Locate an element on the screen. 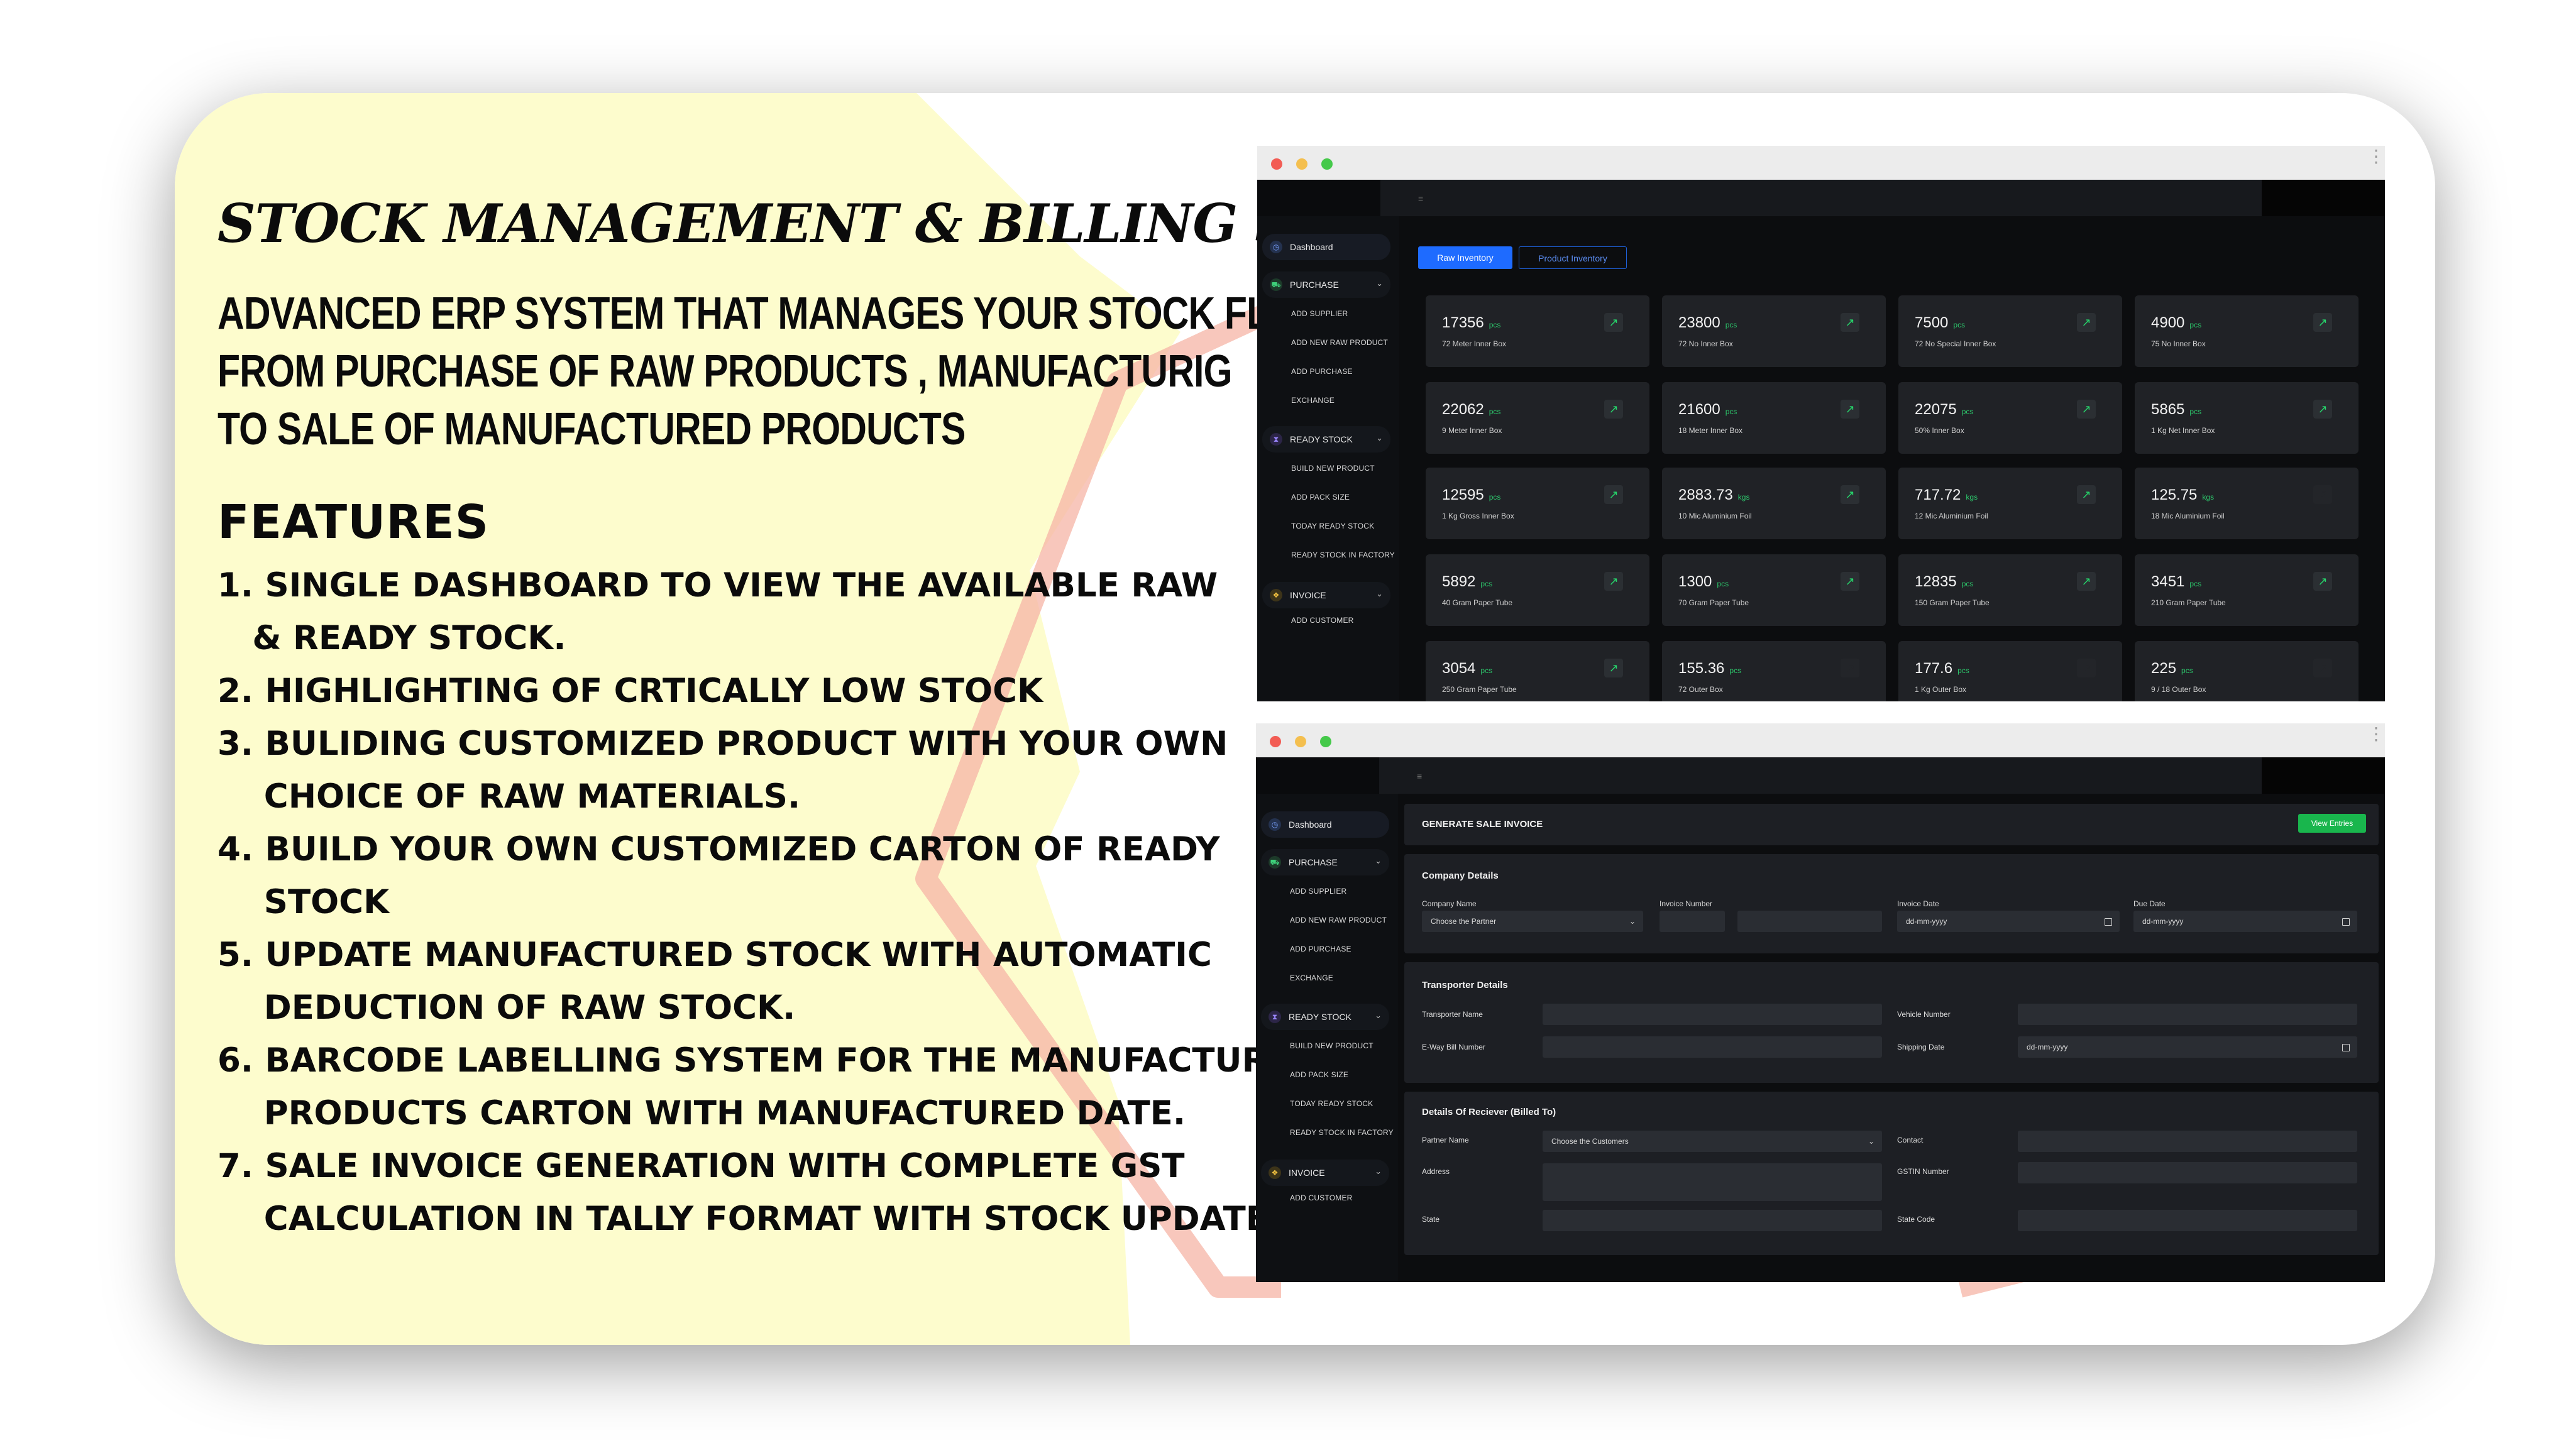  stock-card: 22075 pcs 50% Inner Box ↗ is located at coordinates (2010, 418).